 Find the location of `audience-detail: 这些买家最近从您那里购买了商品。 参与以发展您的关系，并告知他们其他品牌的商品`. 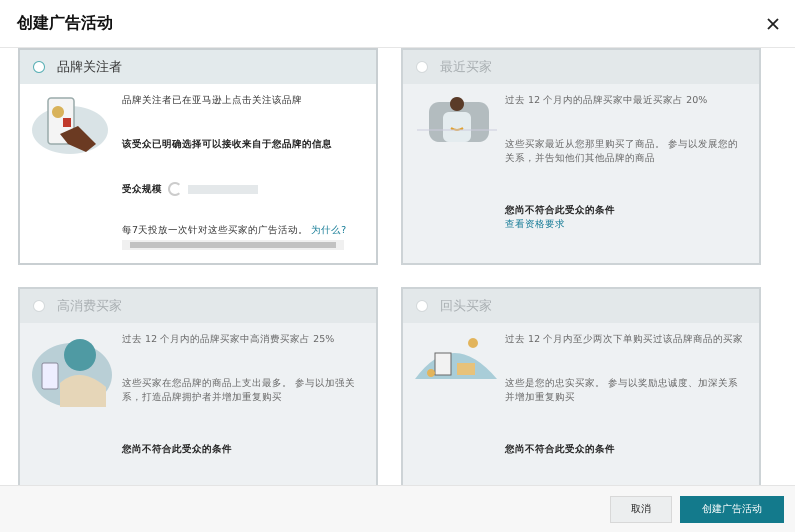

audience-detail: 这些买家最近从您那里购买了商品。 参与以发展您的关系，并告知他们其他品牌的商品 is located at coordinates (622, 152).